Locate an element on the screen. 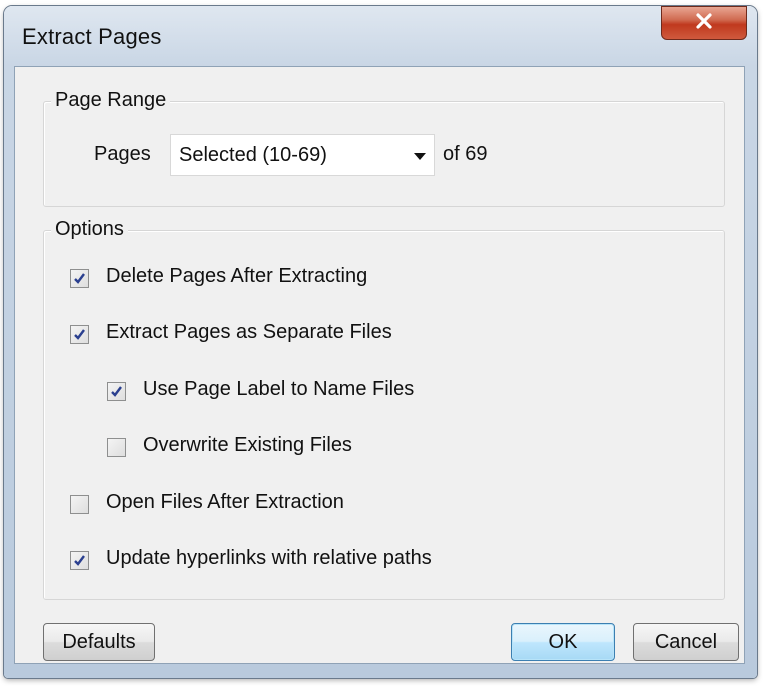  update-hyperlinks-label: Update hyperlinks with relative paths is located at coordinates (269, 558).